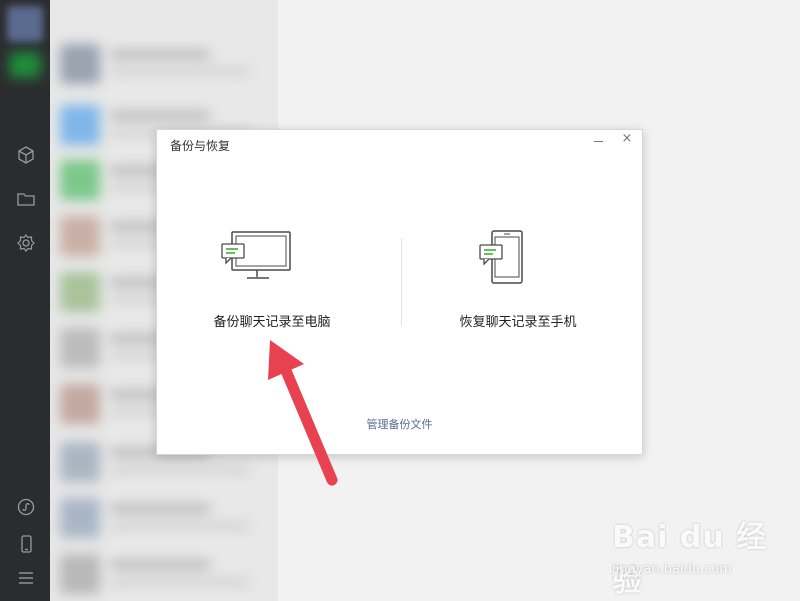 This screenshot has width=800, height=601. What do you see at coordinates (401, 282) in the screenshot?
I see `divider` at bounding box center [401, 282].